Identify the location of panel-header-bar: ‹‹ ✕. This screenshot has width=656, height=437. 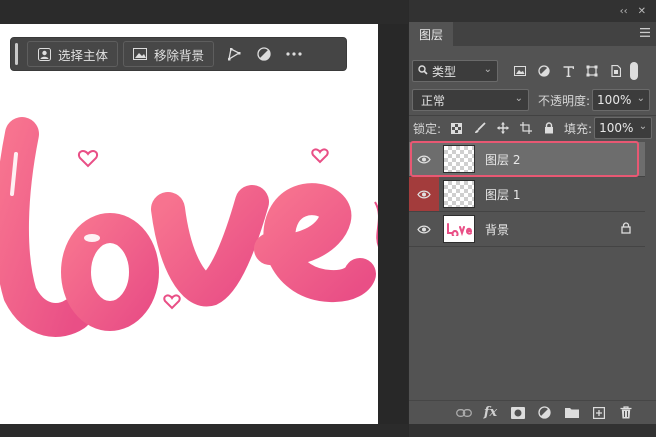
(532, 11).